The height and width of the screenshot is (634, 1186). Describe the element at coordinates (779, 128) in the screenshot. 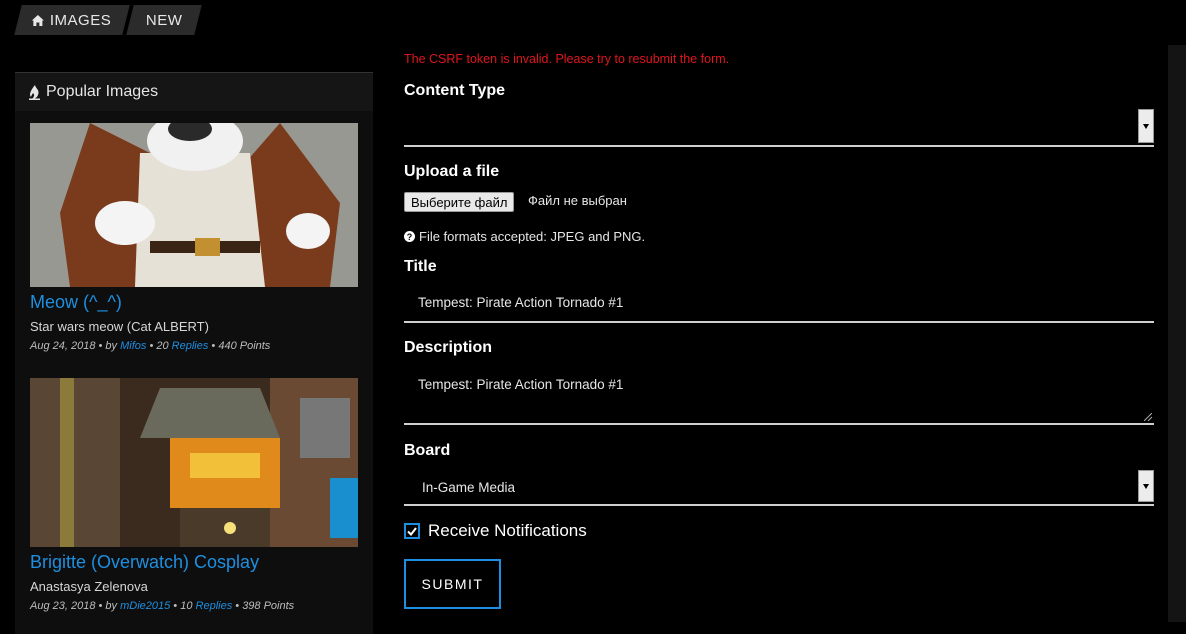

I see `content-type-select` at that location.